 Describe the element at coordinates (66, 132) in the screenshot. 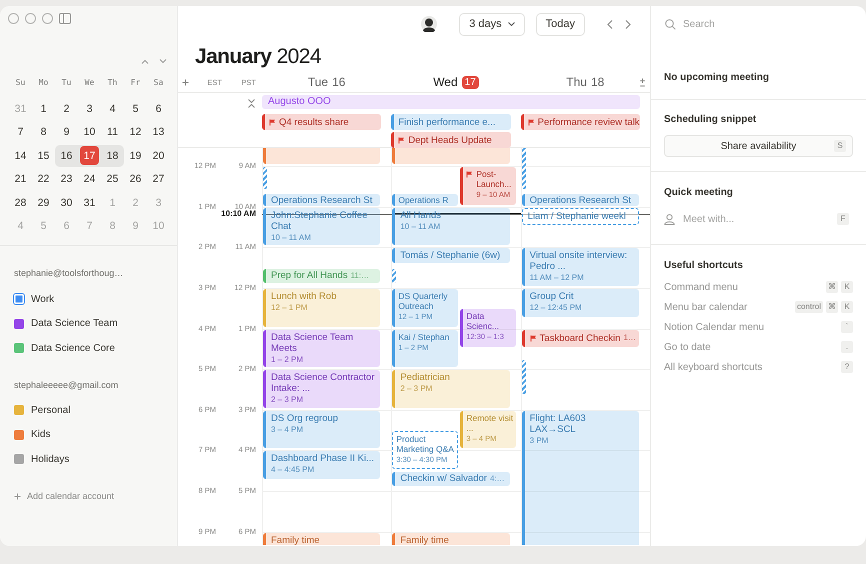

I see `date-cell: 9` at that location.